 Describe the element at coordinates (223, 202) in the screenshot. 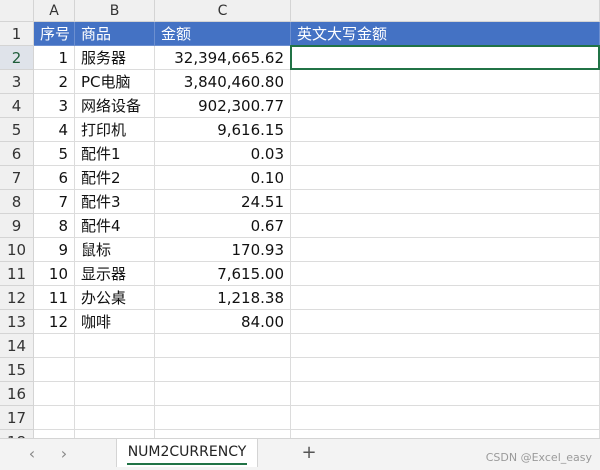

I see `cell: 24.51` at that location.